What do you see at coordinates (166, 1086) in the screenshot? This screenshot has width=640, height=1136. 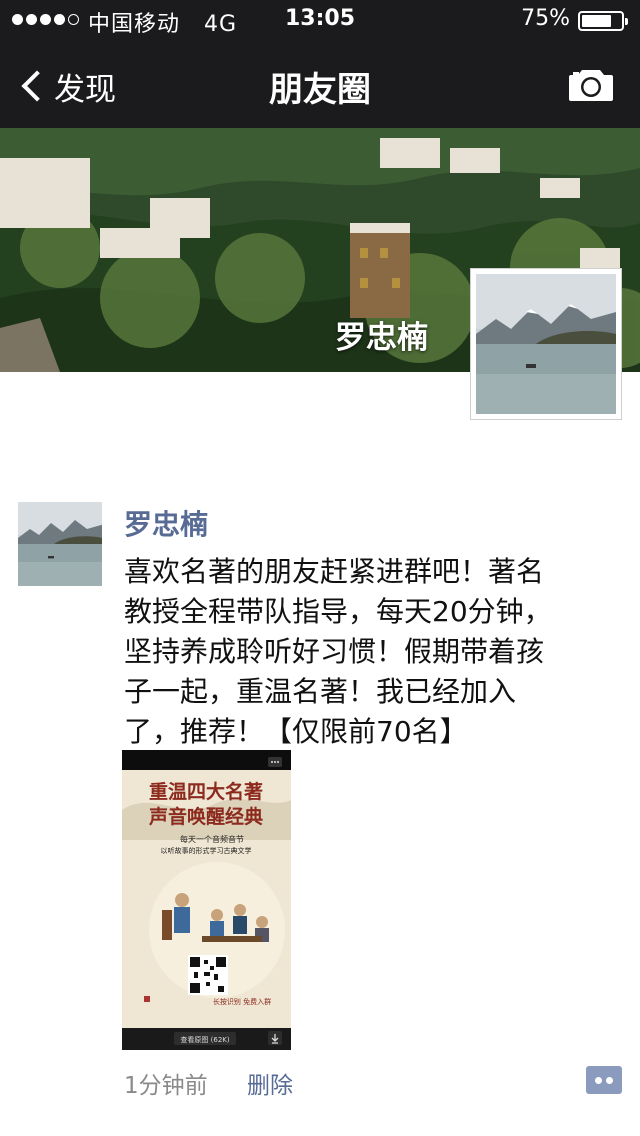 I see `post-timestamp: 1分钟前` at bounding box center [166, 1086].